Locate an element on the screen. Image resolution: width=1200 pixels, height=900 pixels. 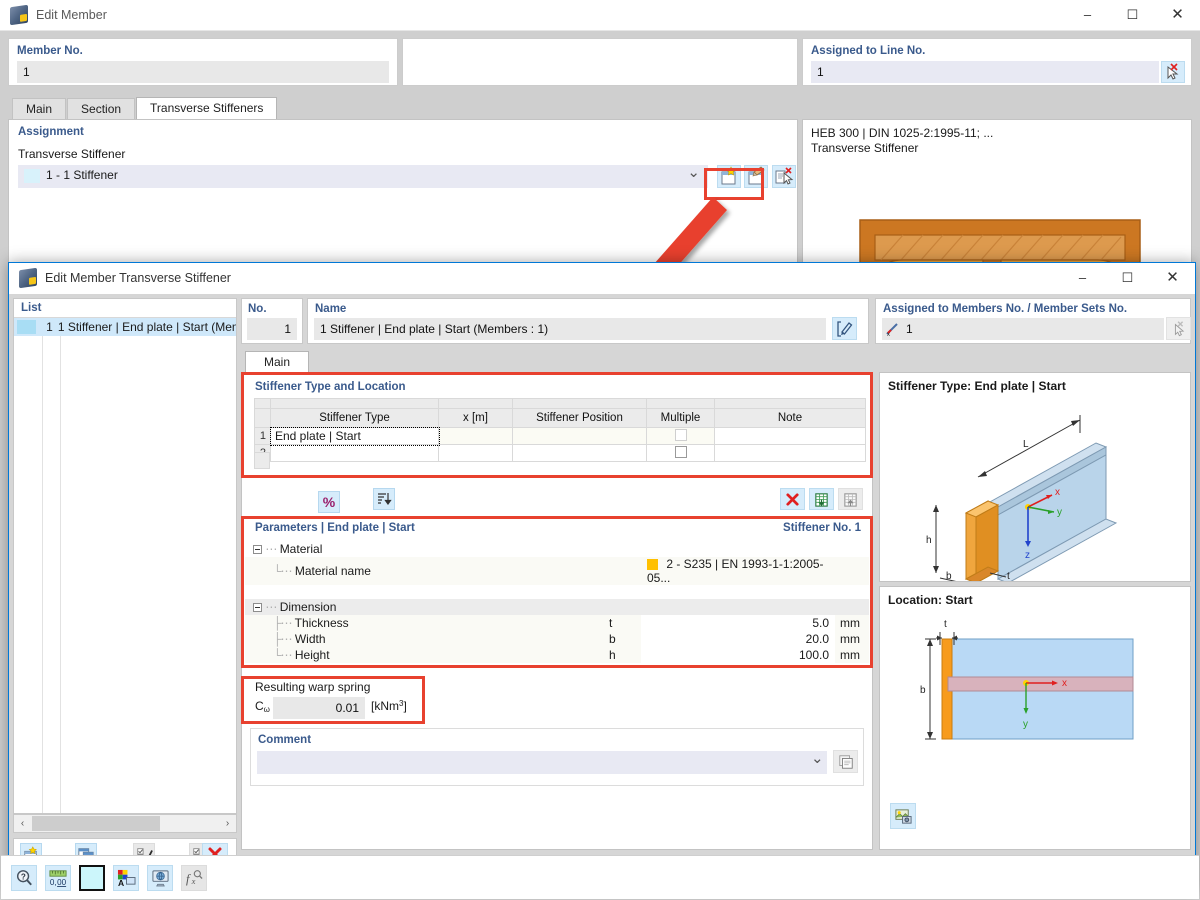
col-x: x [m] is located at coordinates (475, 418).